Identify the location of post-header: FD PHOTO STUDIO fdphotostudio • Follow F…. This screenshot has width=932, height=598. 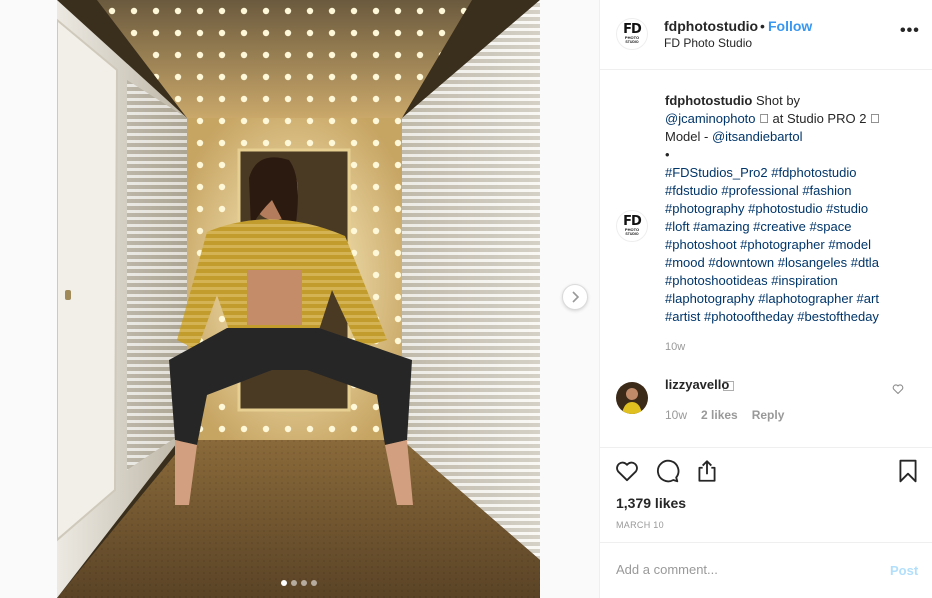
(766, 35).